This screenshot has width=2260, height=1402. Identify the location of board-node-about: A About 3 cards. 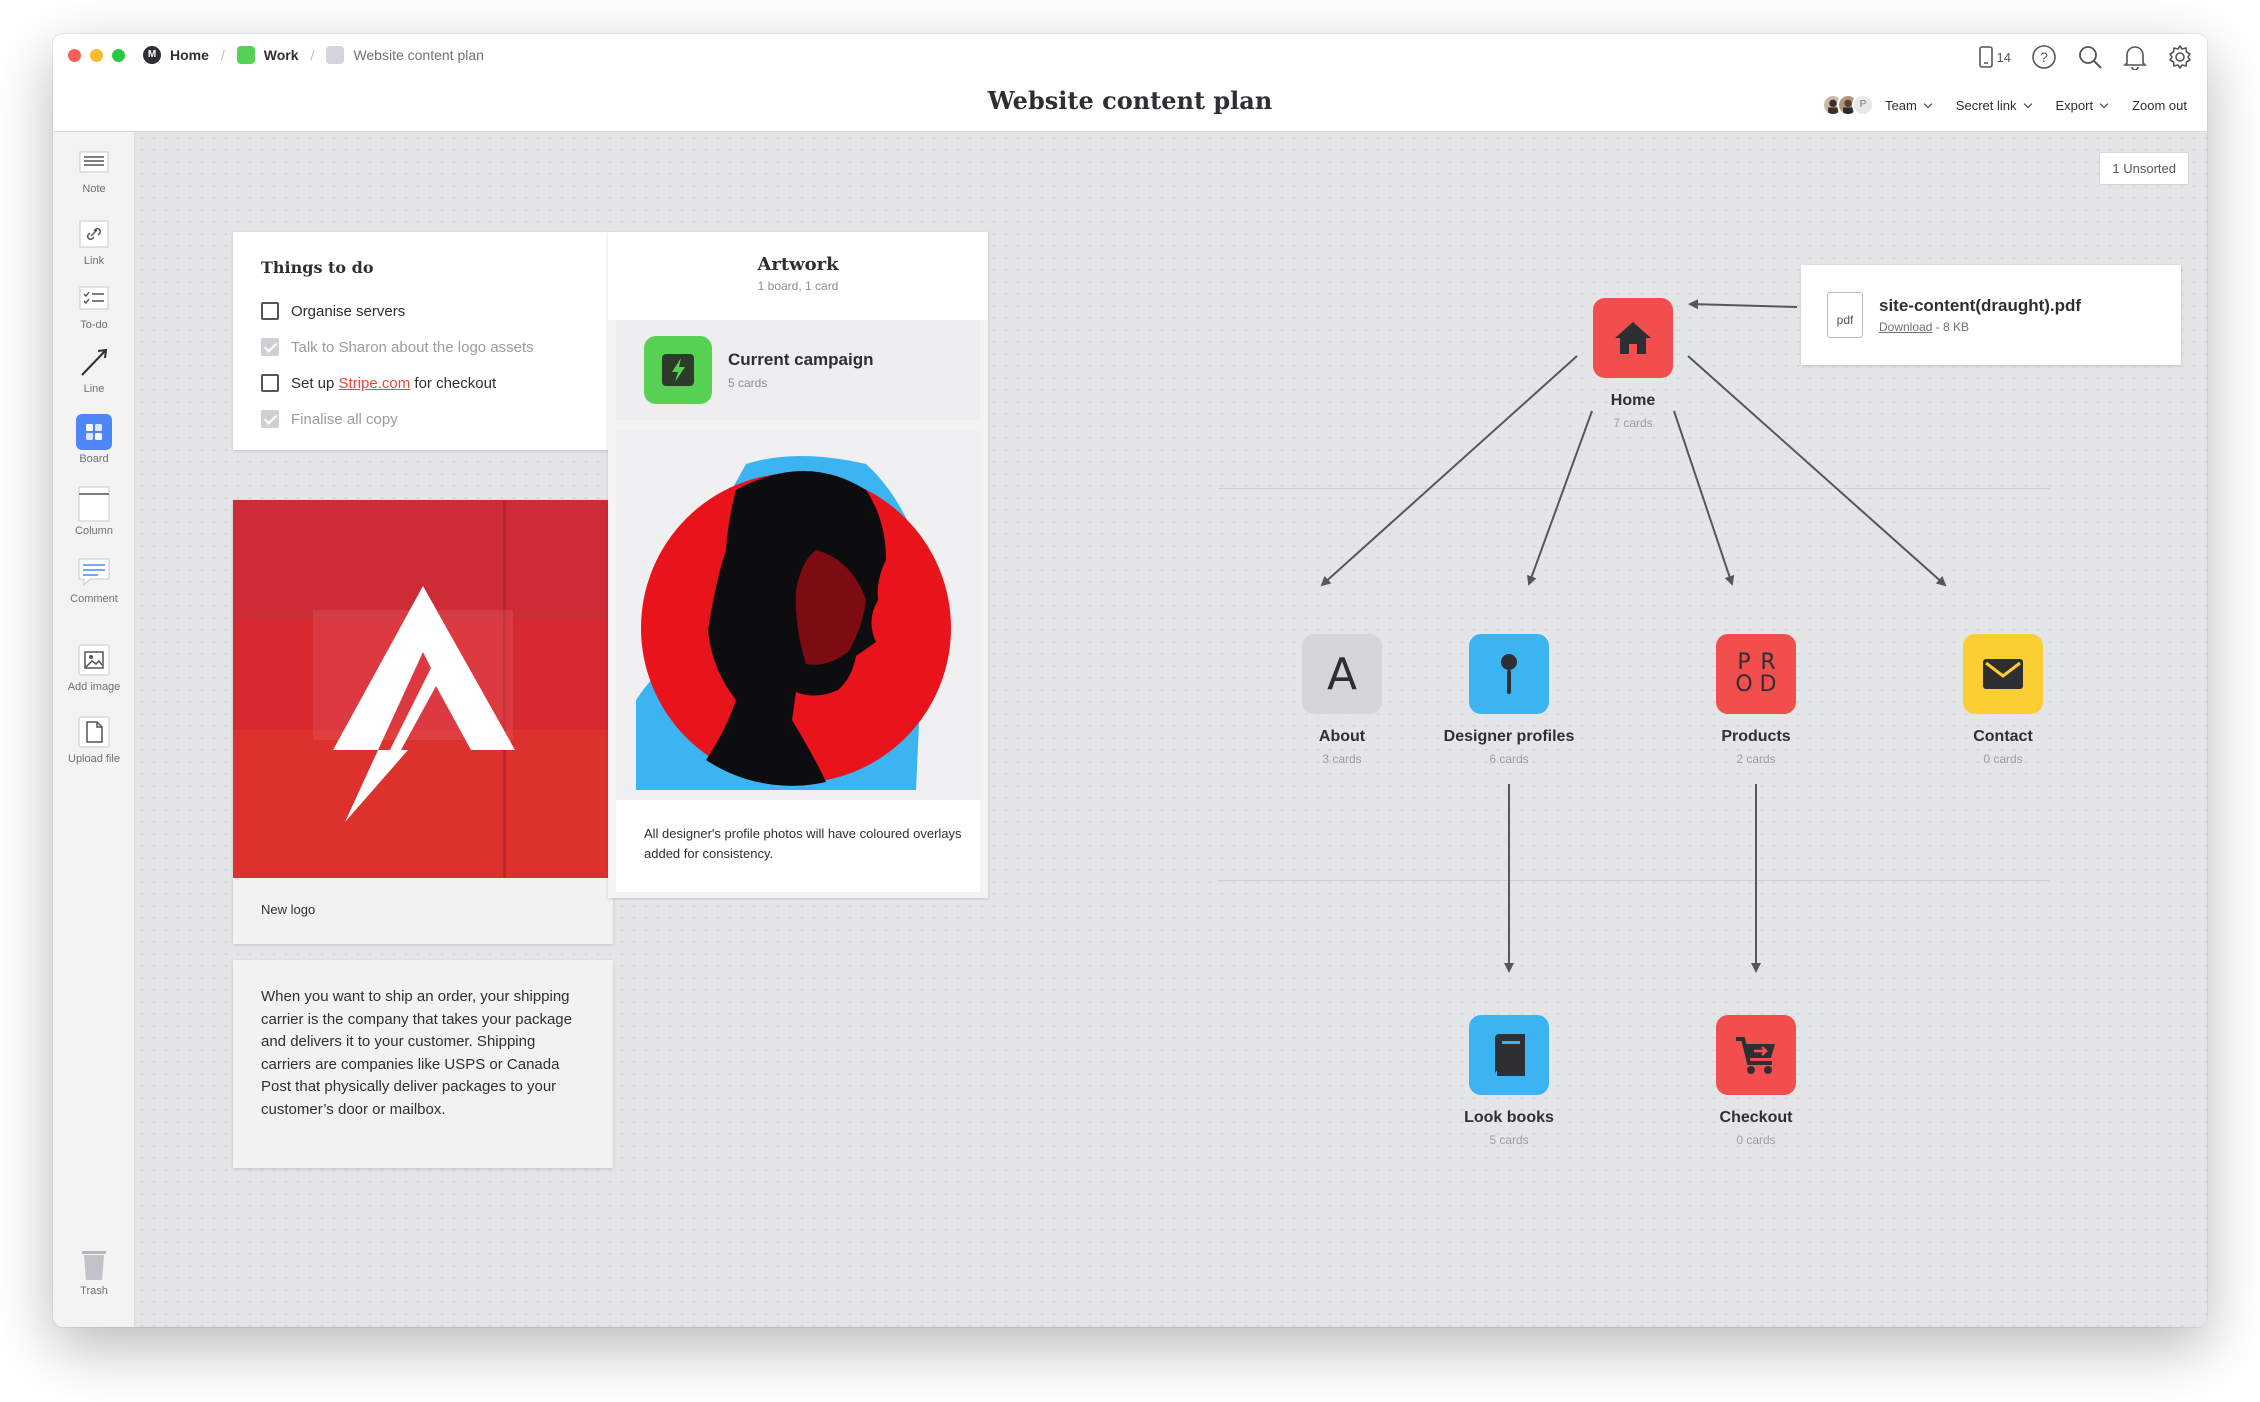
(1342, 700).